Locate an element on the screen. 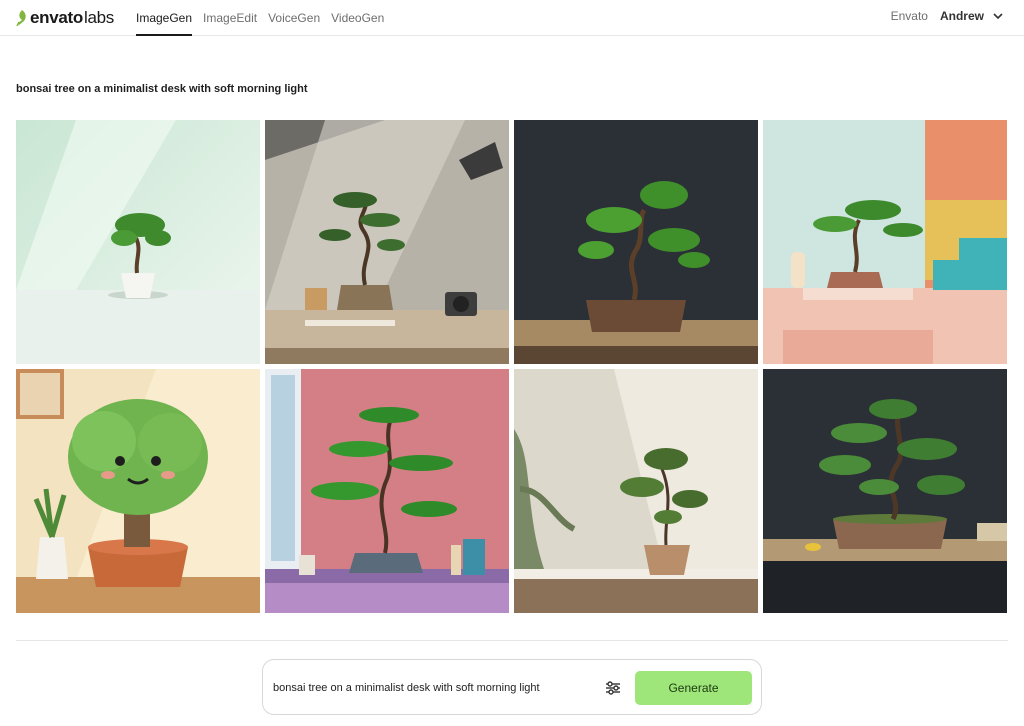  prompt-composer: Generate is located at coordinates (512, 687).